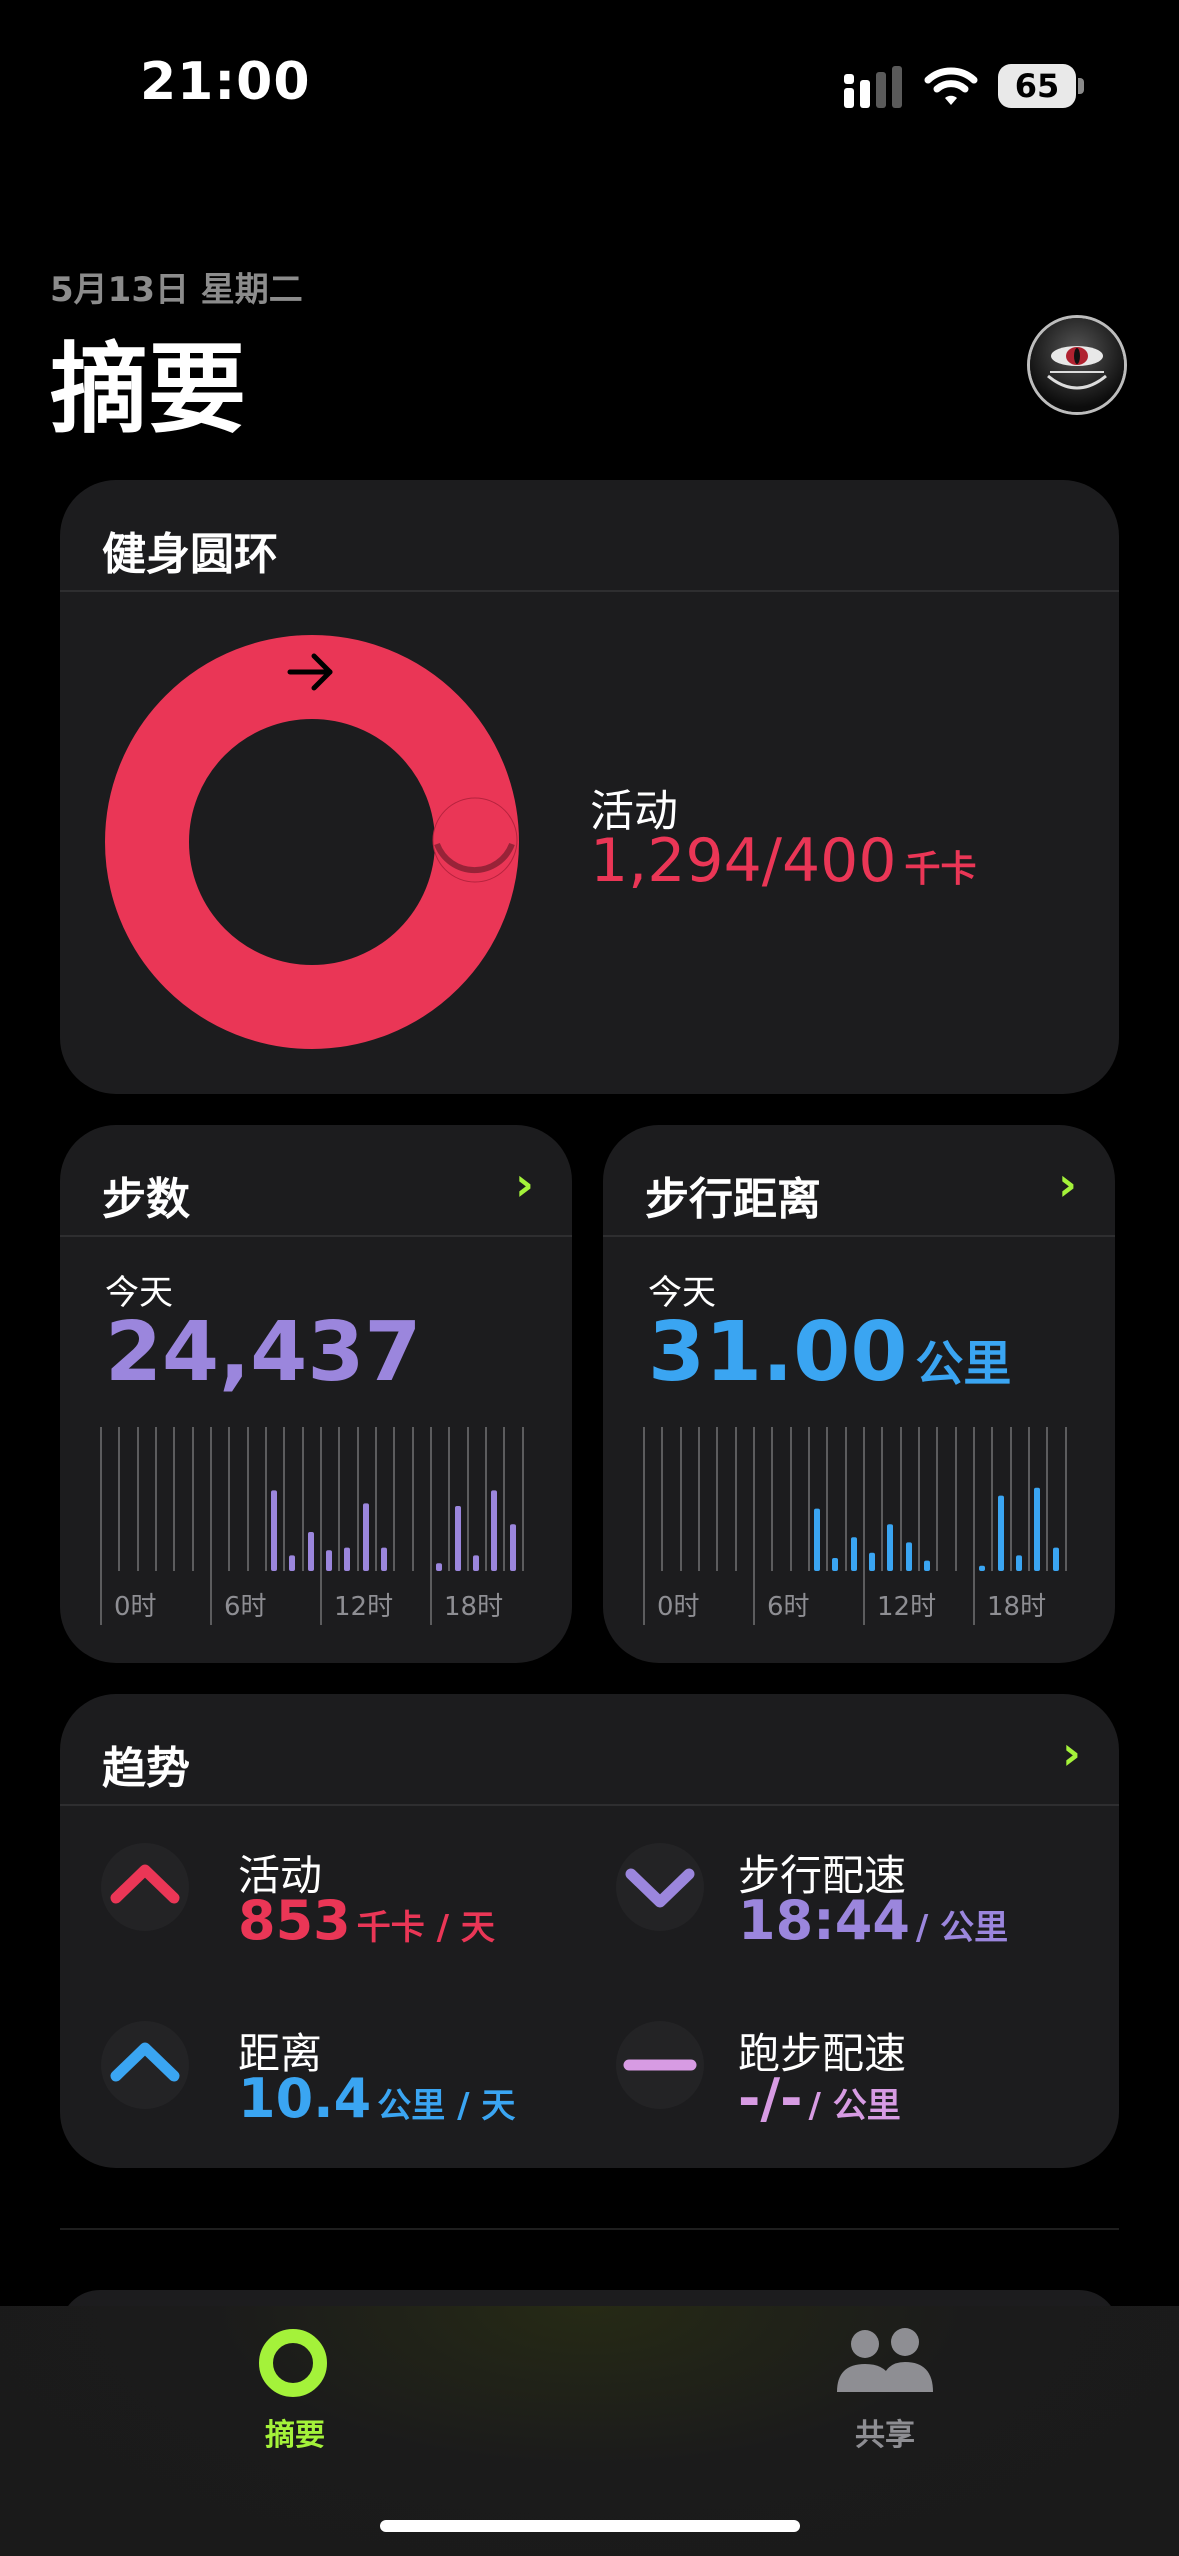 This screenshot has width=1179, height=2556. Describe the element at coordinates (940, 869) in the screenshot. I see `ring-move-unit: 千卡` at that location.